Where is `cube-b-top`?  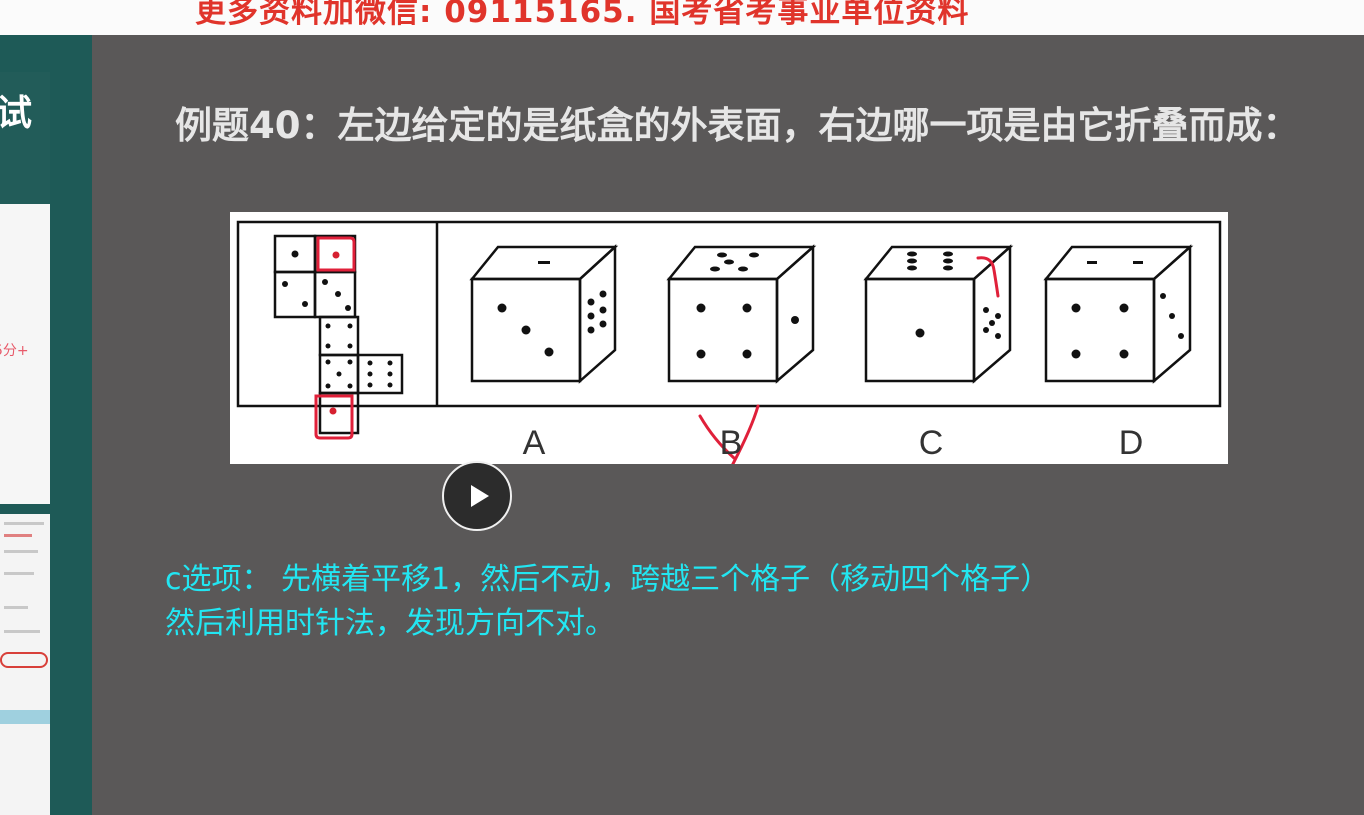
cube-b-top is located at coordinates (741, 263).